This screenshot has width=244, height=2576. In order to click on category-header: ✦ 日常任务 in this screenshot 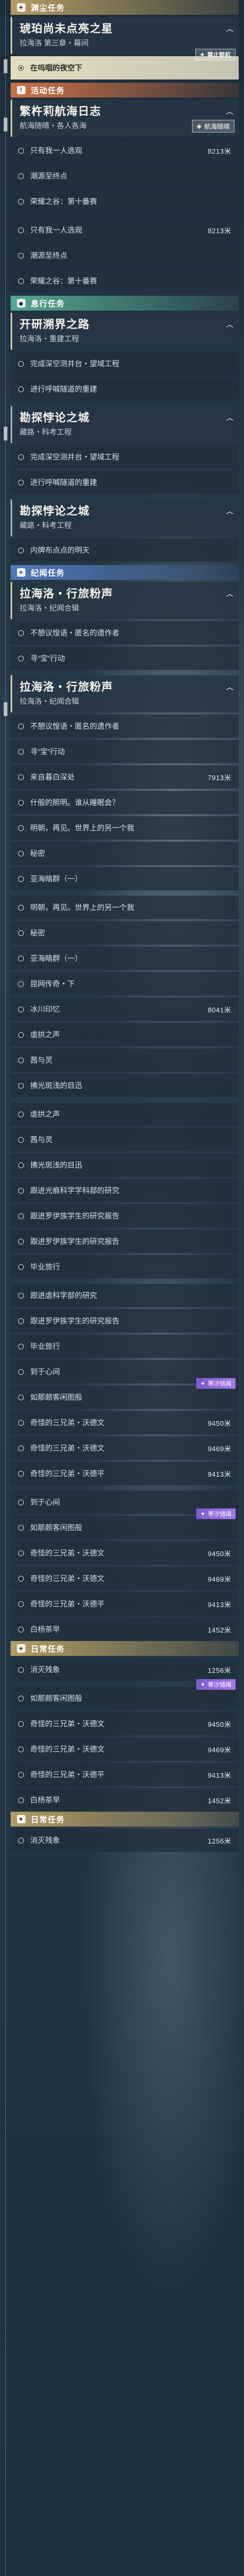, I will do `click(125, 1648)`.